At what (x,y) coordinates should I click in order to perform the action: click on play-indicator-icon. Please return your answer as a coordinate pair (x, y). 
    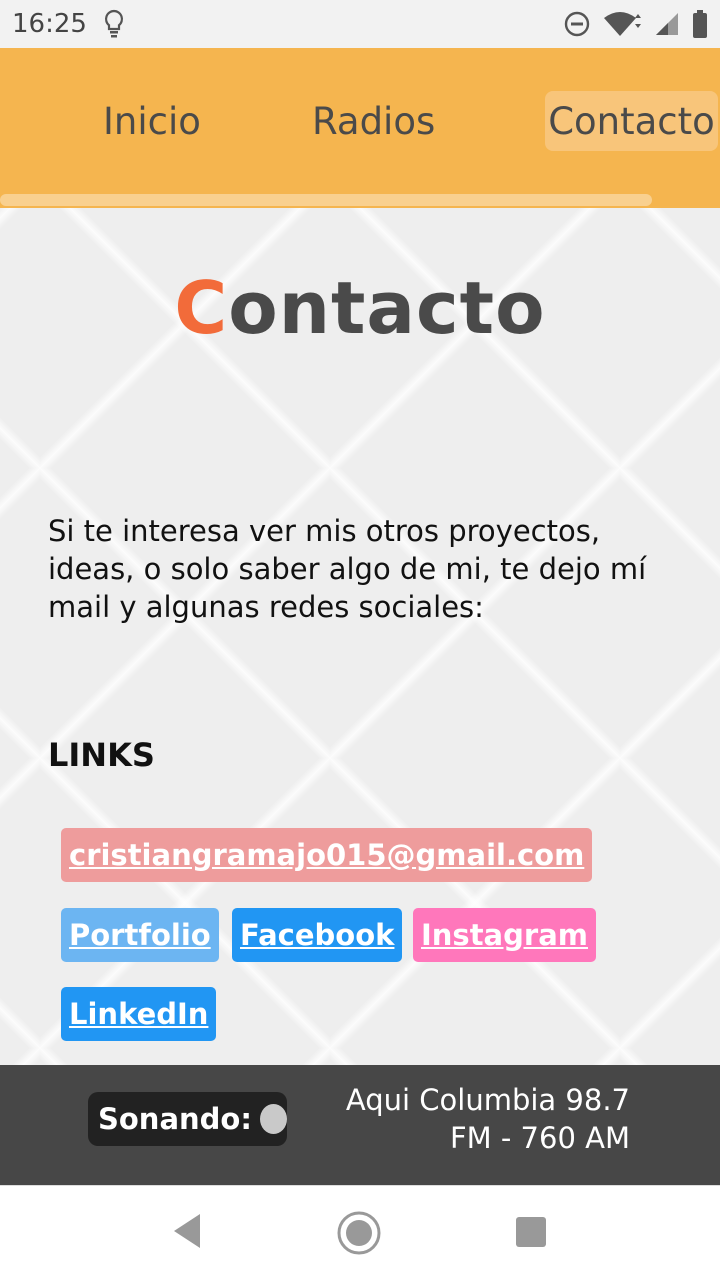
    Looking at the image, I should click on (273, 1119).